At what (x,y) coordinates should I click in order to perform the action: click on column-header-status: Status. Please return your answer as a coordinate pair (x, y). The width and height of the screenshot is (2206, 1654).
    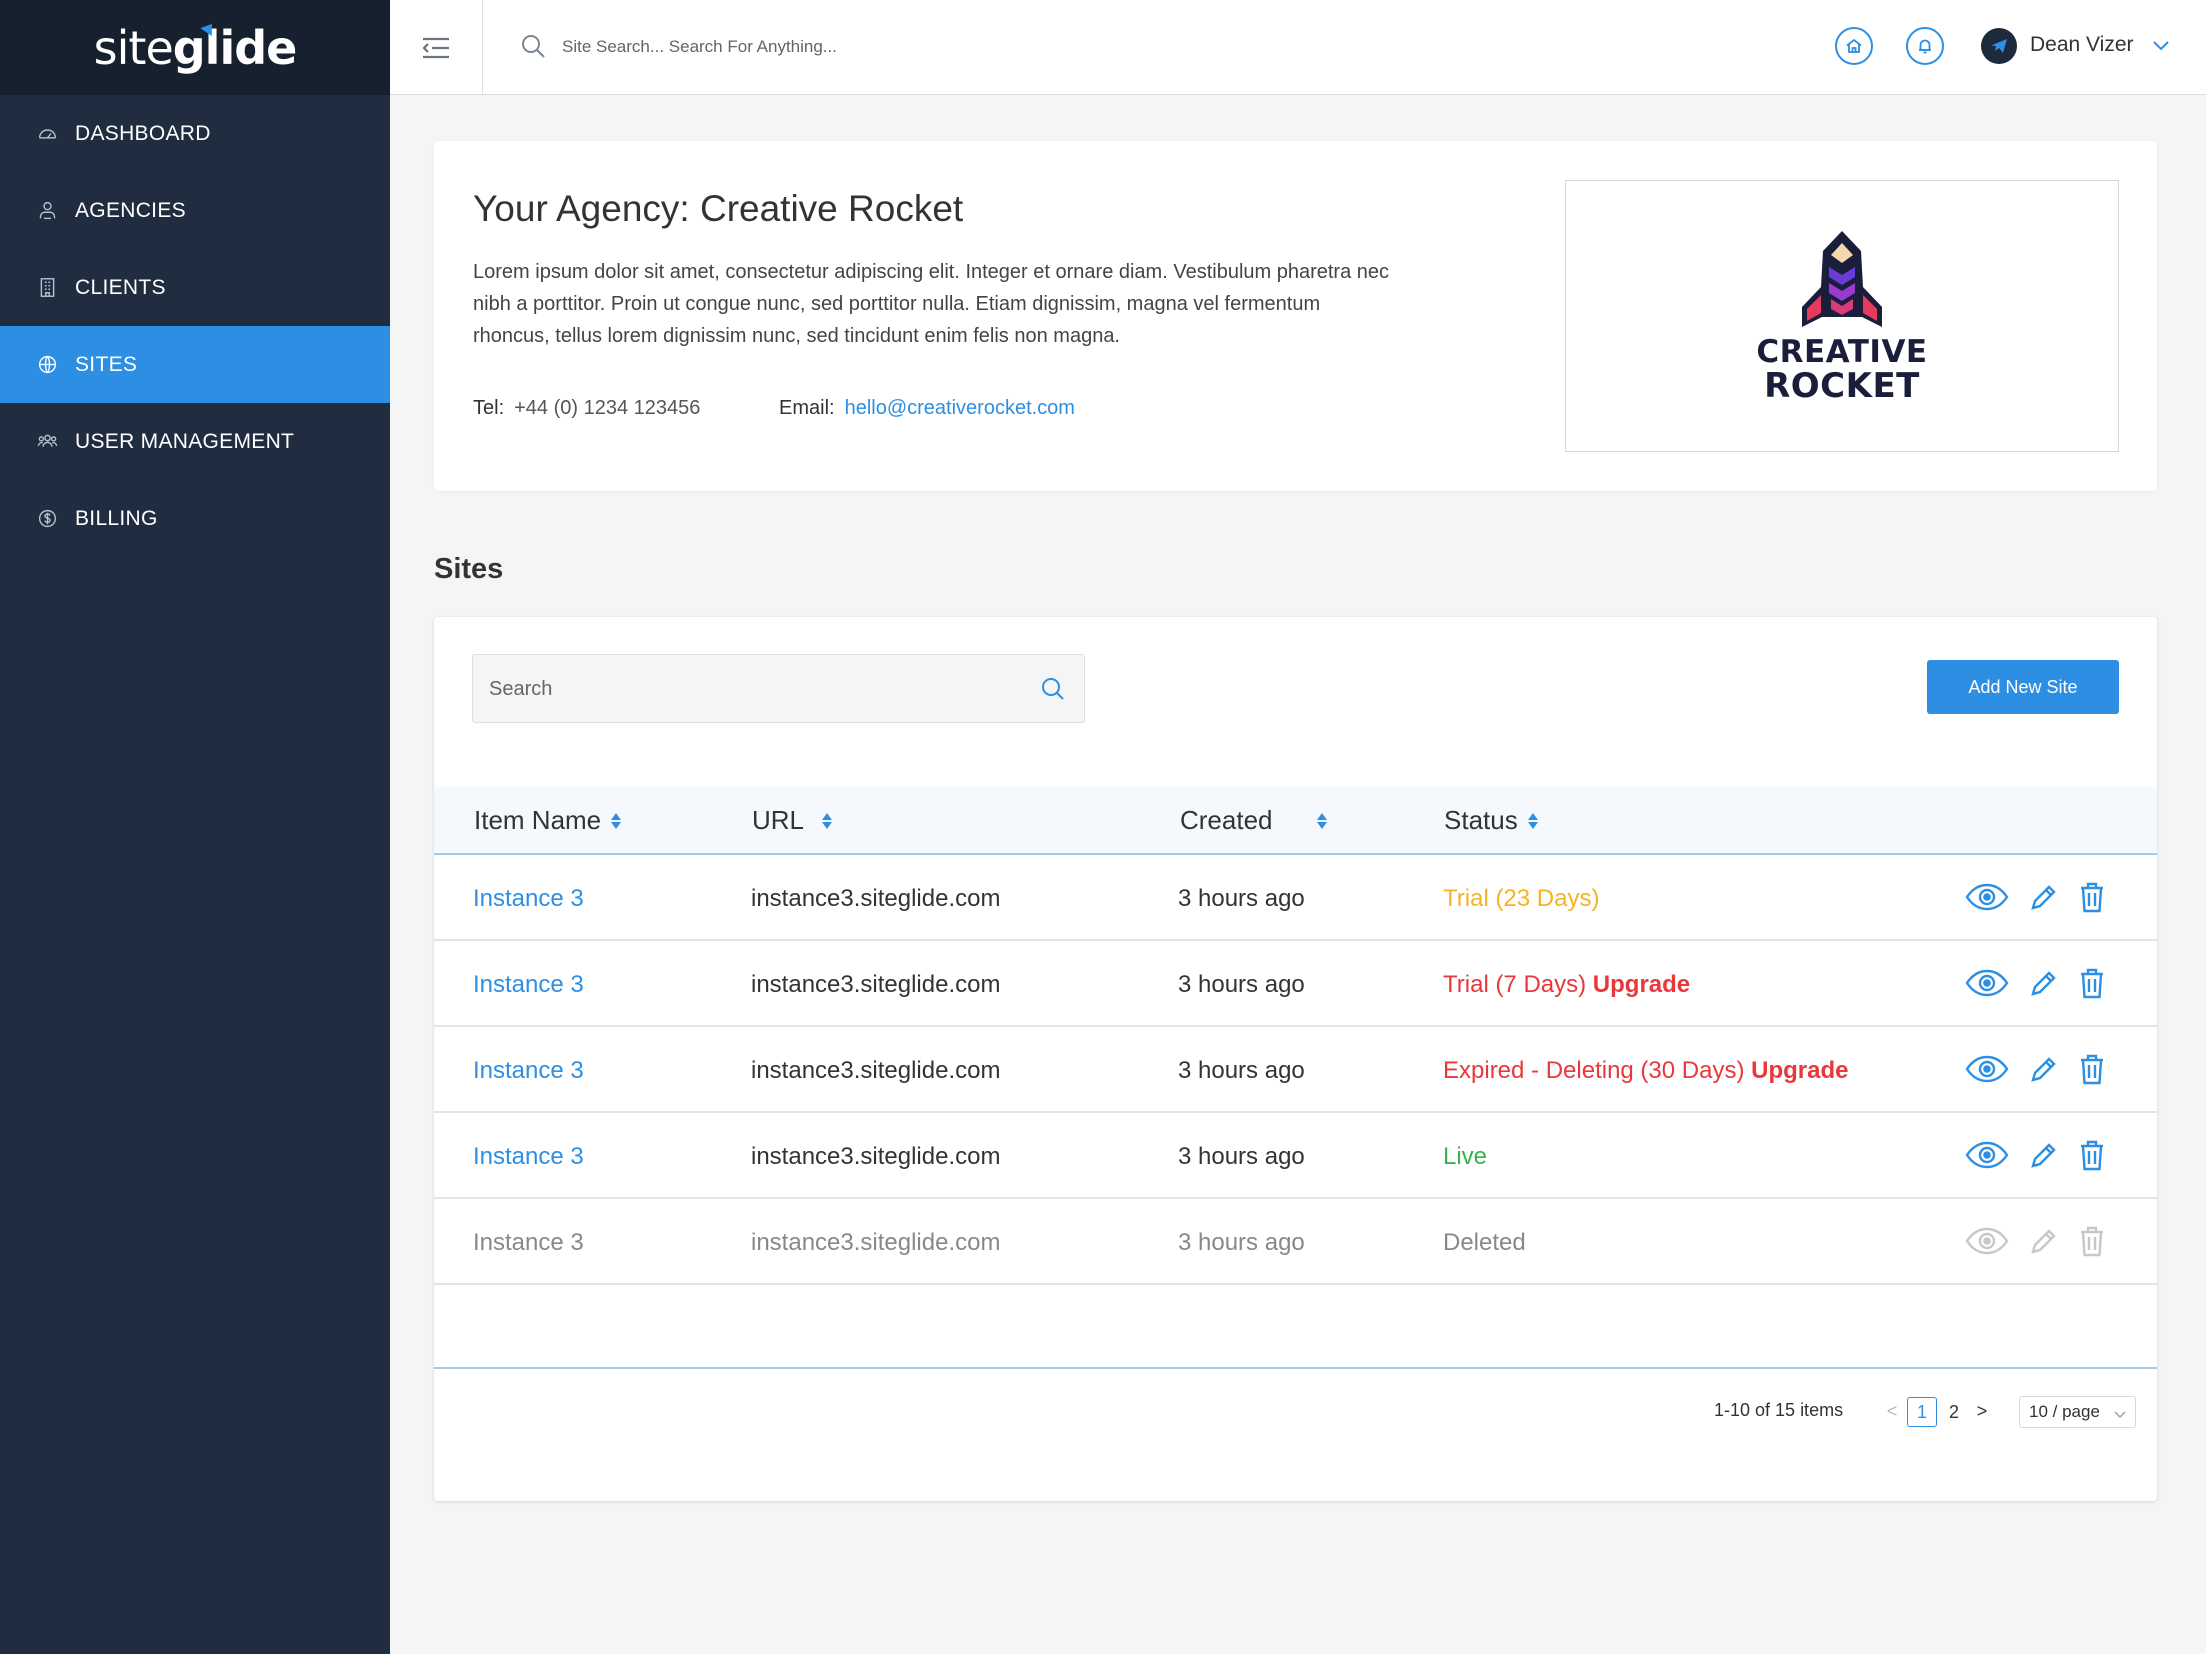
    Looking at the image, I should click on (1491, 820).